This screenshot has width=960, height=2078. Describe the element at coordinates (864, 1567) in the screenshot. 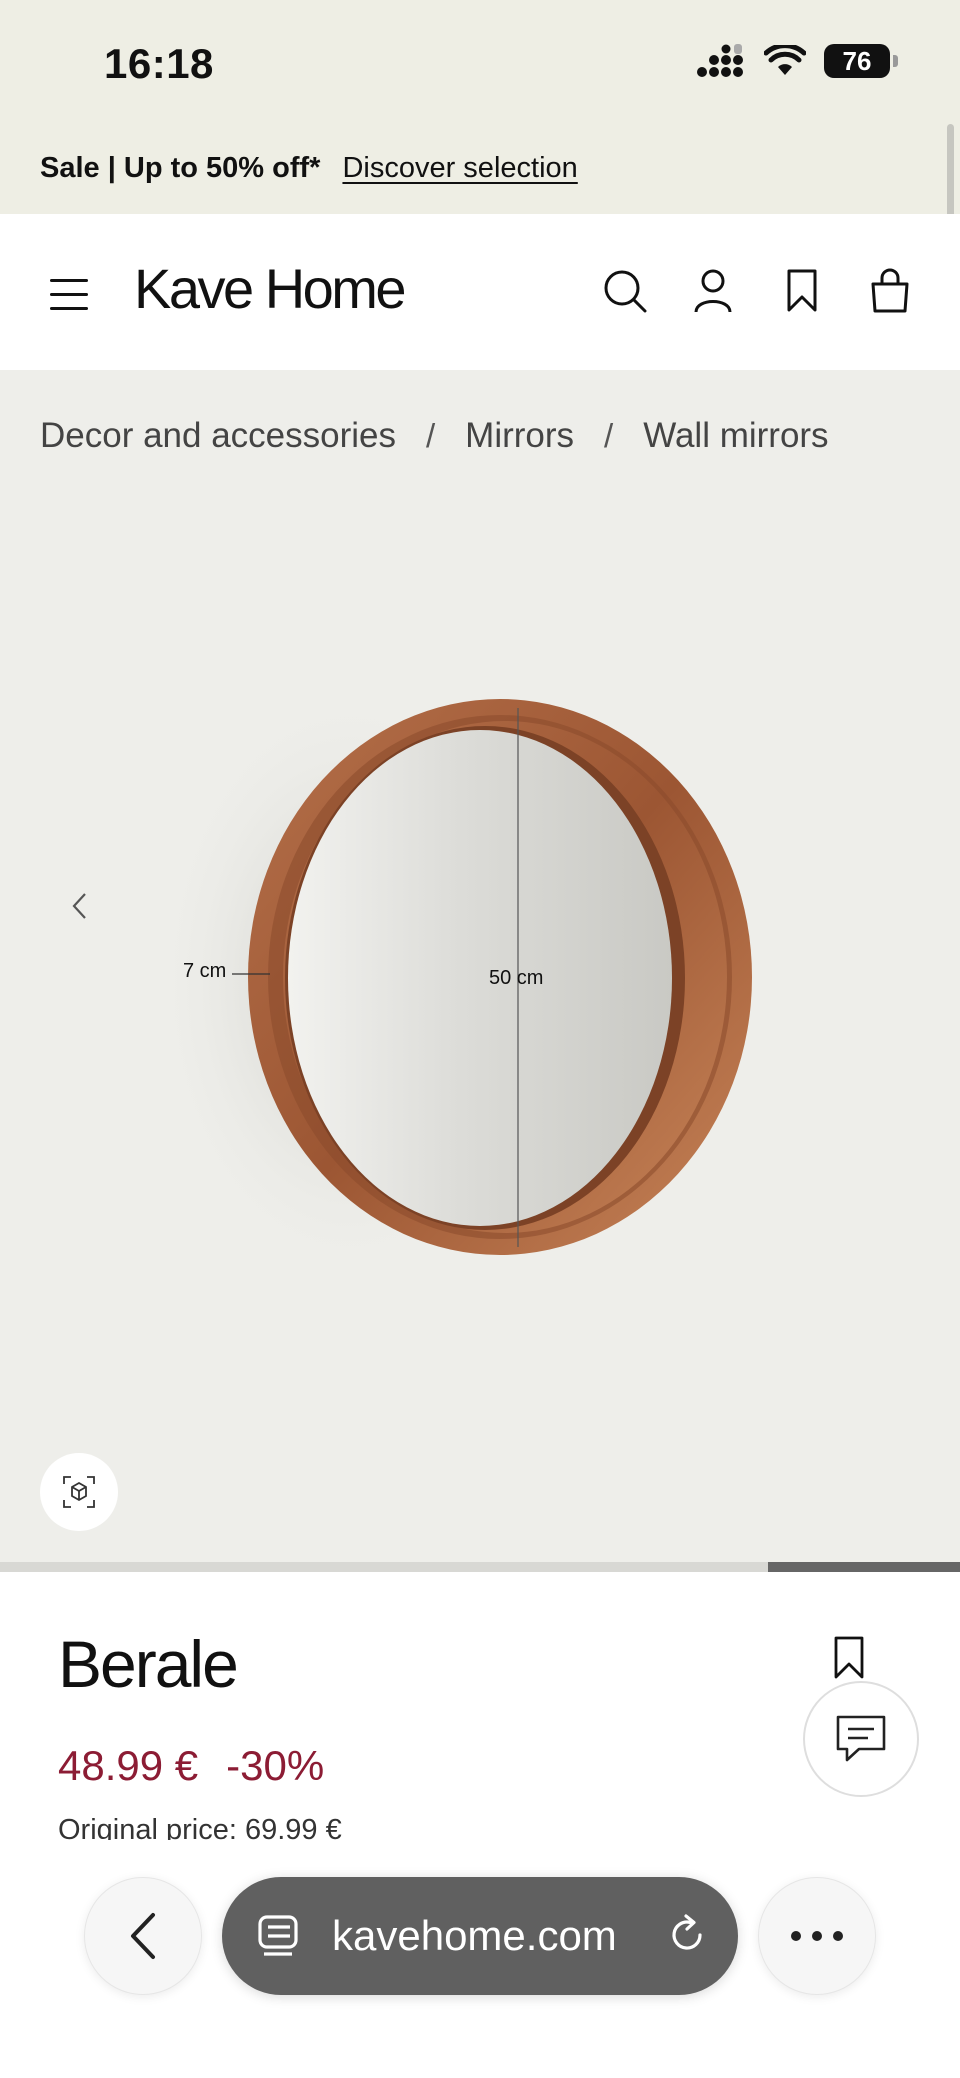

I see `gallery-progress-fill` at that location.